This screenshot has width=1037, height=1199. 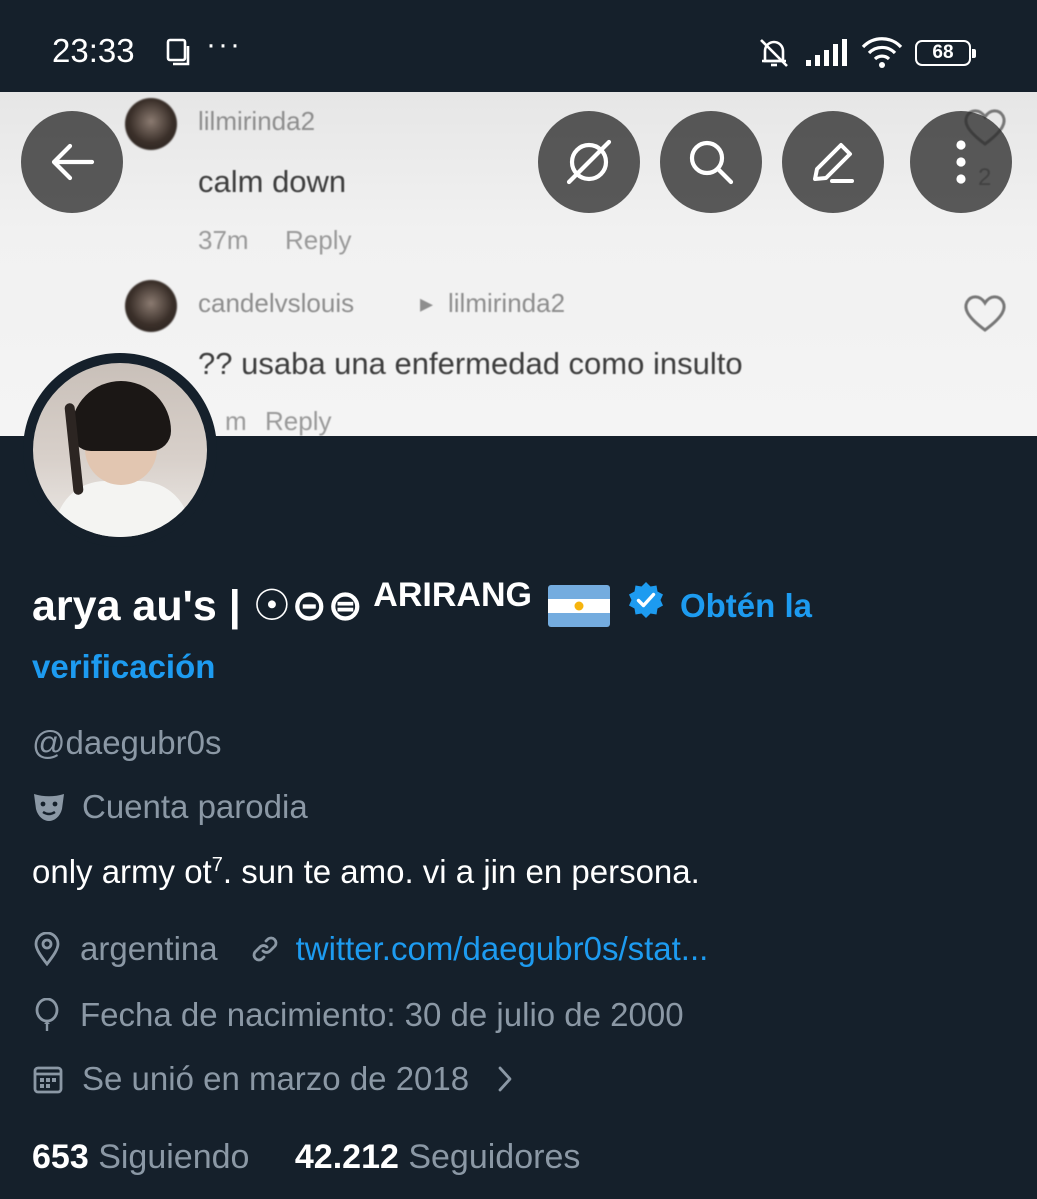 What do you see at coordinates (149, 948) in the screenshot?
I see `location-text: argentina` at bounding box center [149, 948].